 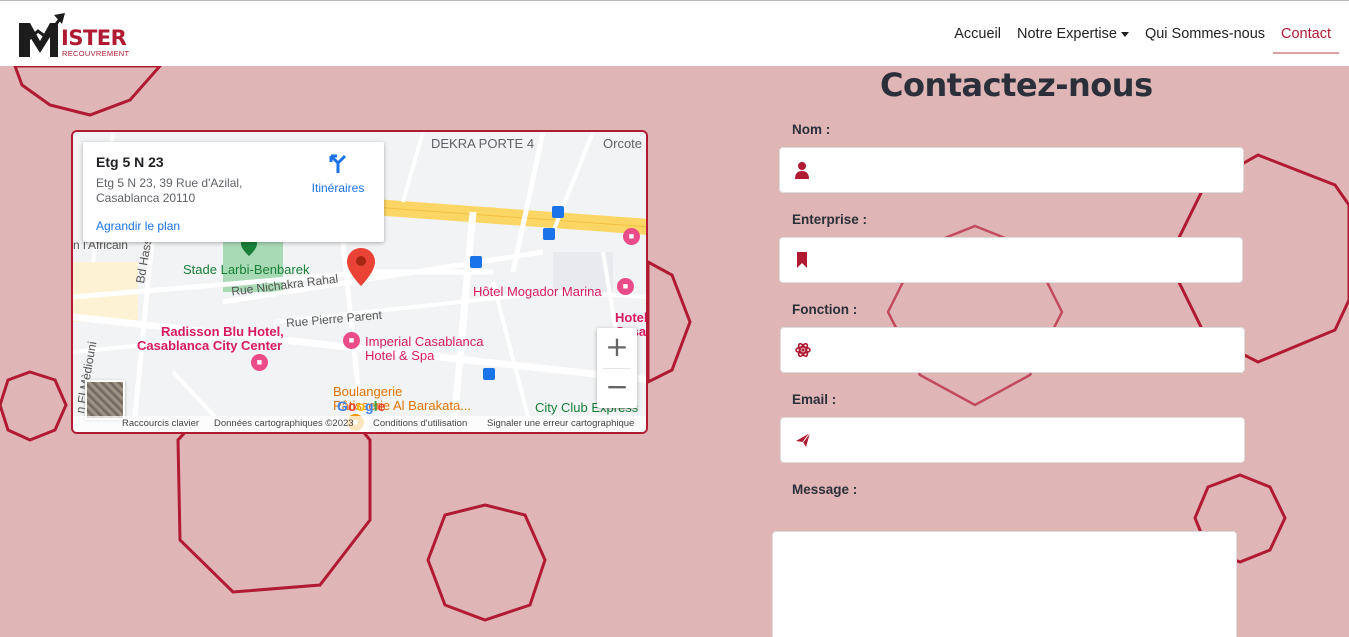 I want to click on google-logo: Google, so click(x=361, y=406).